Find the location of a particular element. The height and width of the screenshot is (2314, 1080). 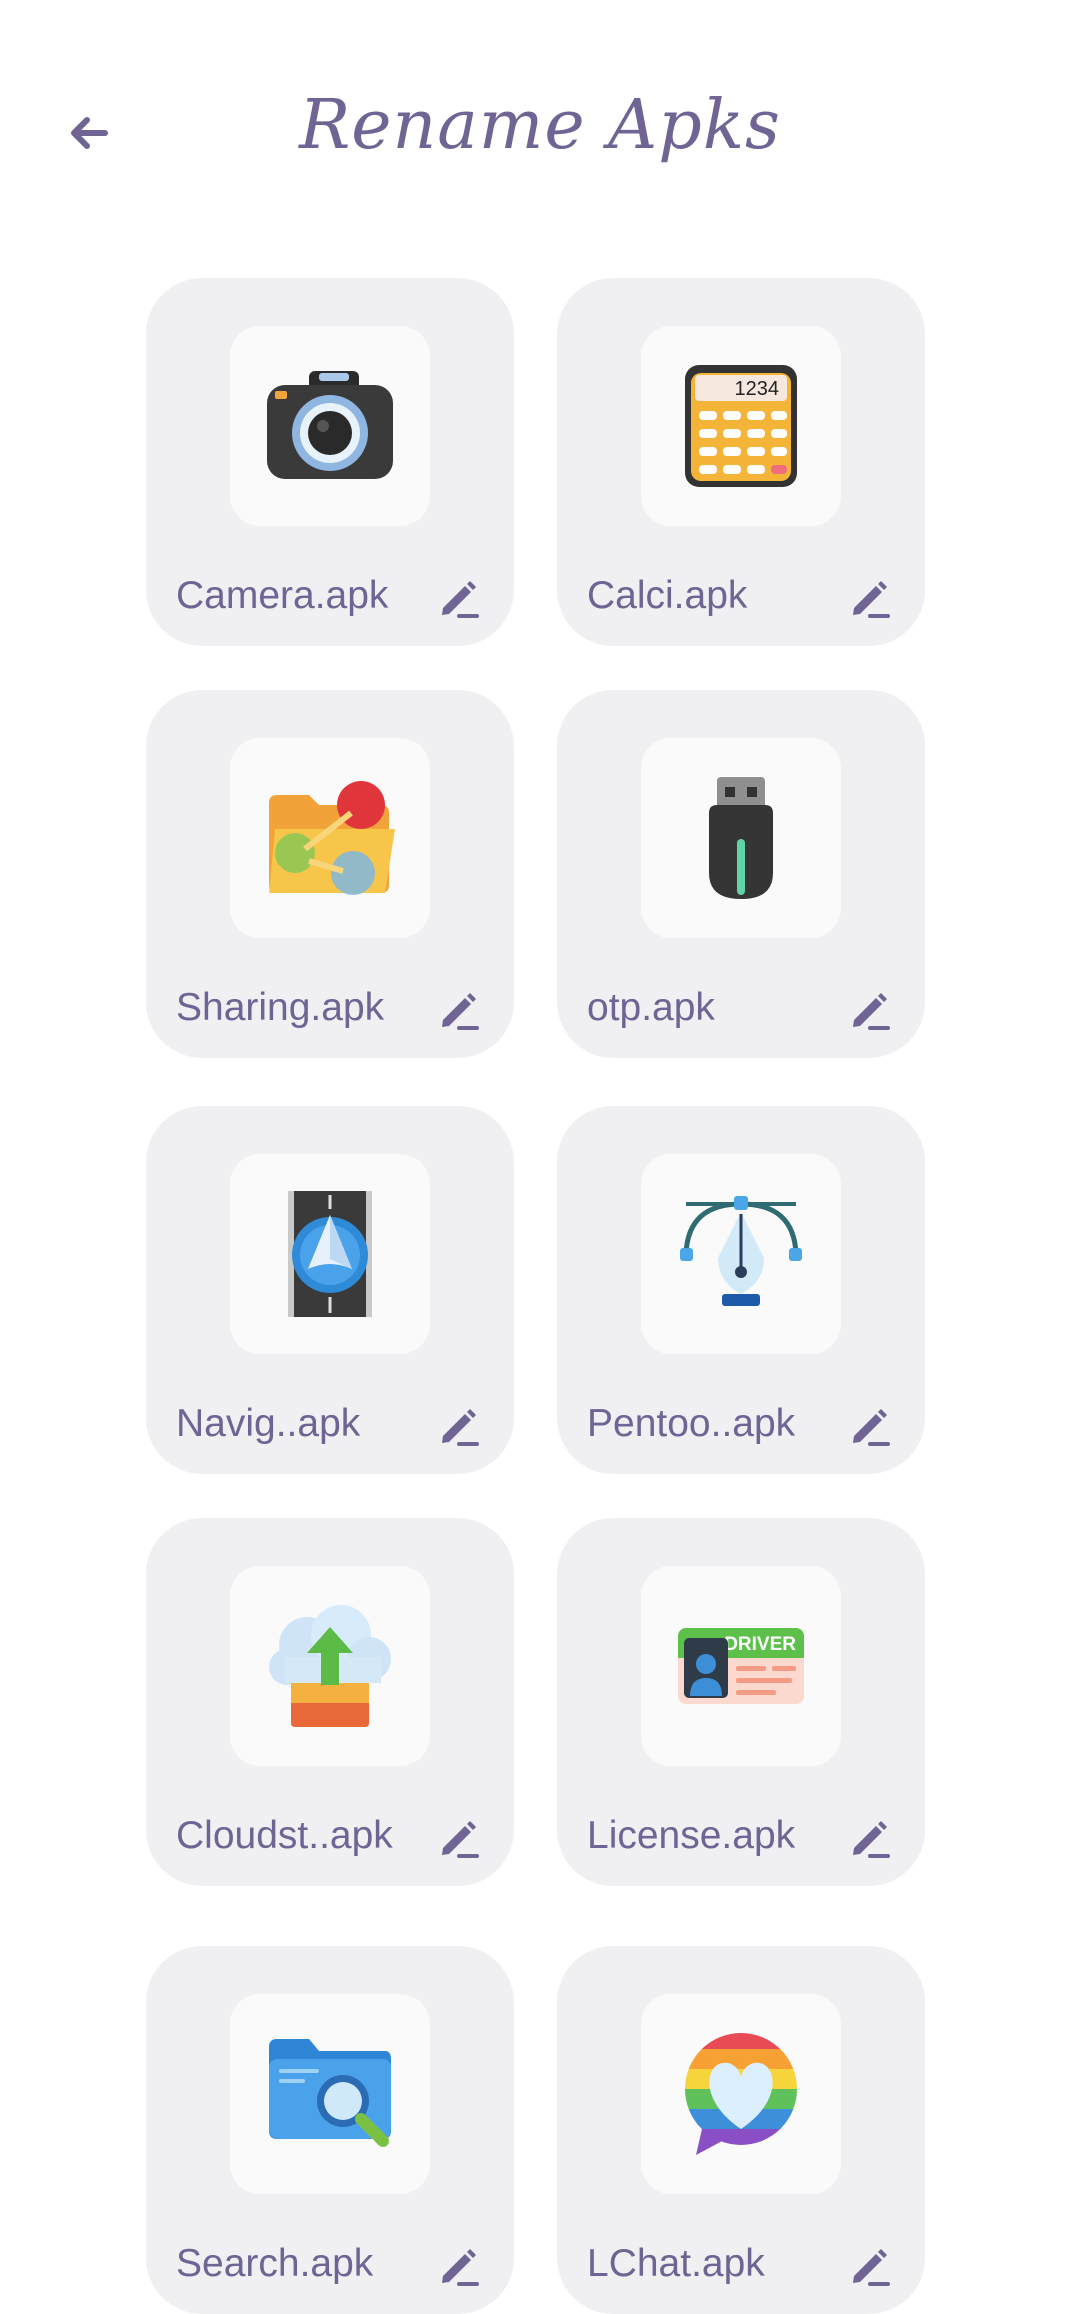

navigation-icon is located at coordinates (330, 1254).